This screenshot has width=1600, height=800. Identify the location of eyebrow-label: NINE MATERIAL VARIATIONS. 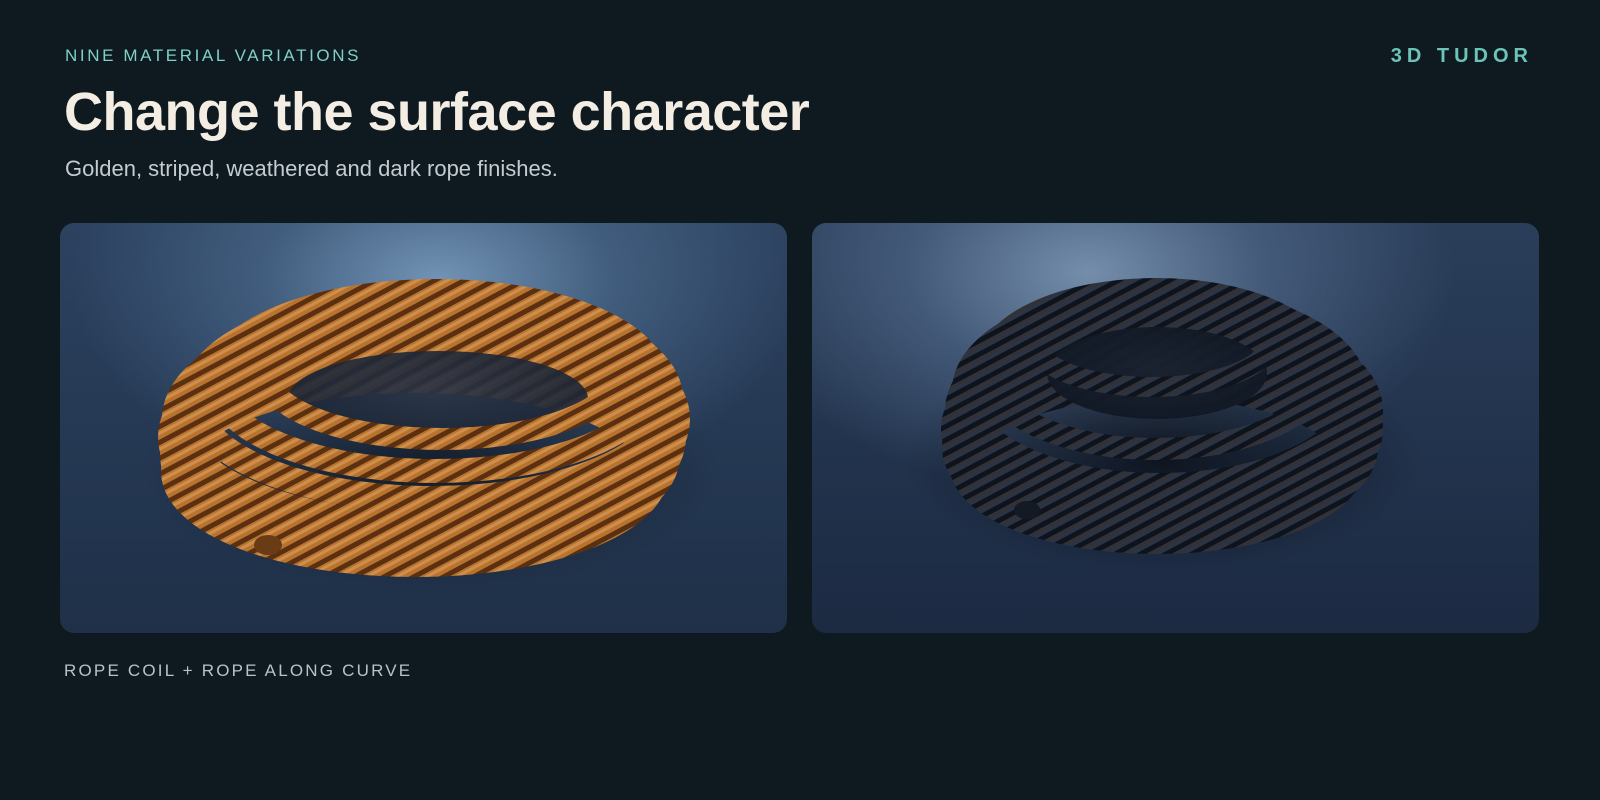
(213, 55).